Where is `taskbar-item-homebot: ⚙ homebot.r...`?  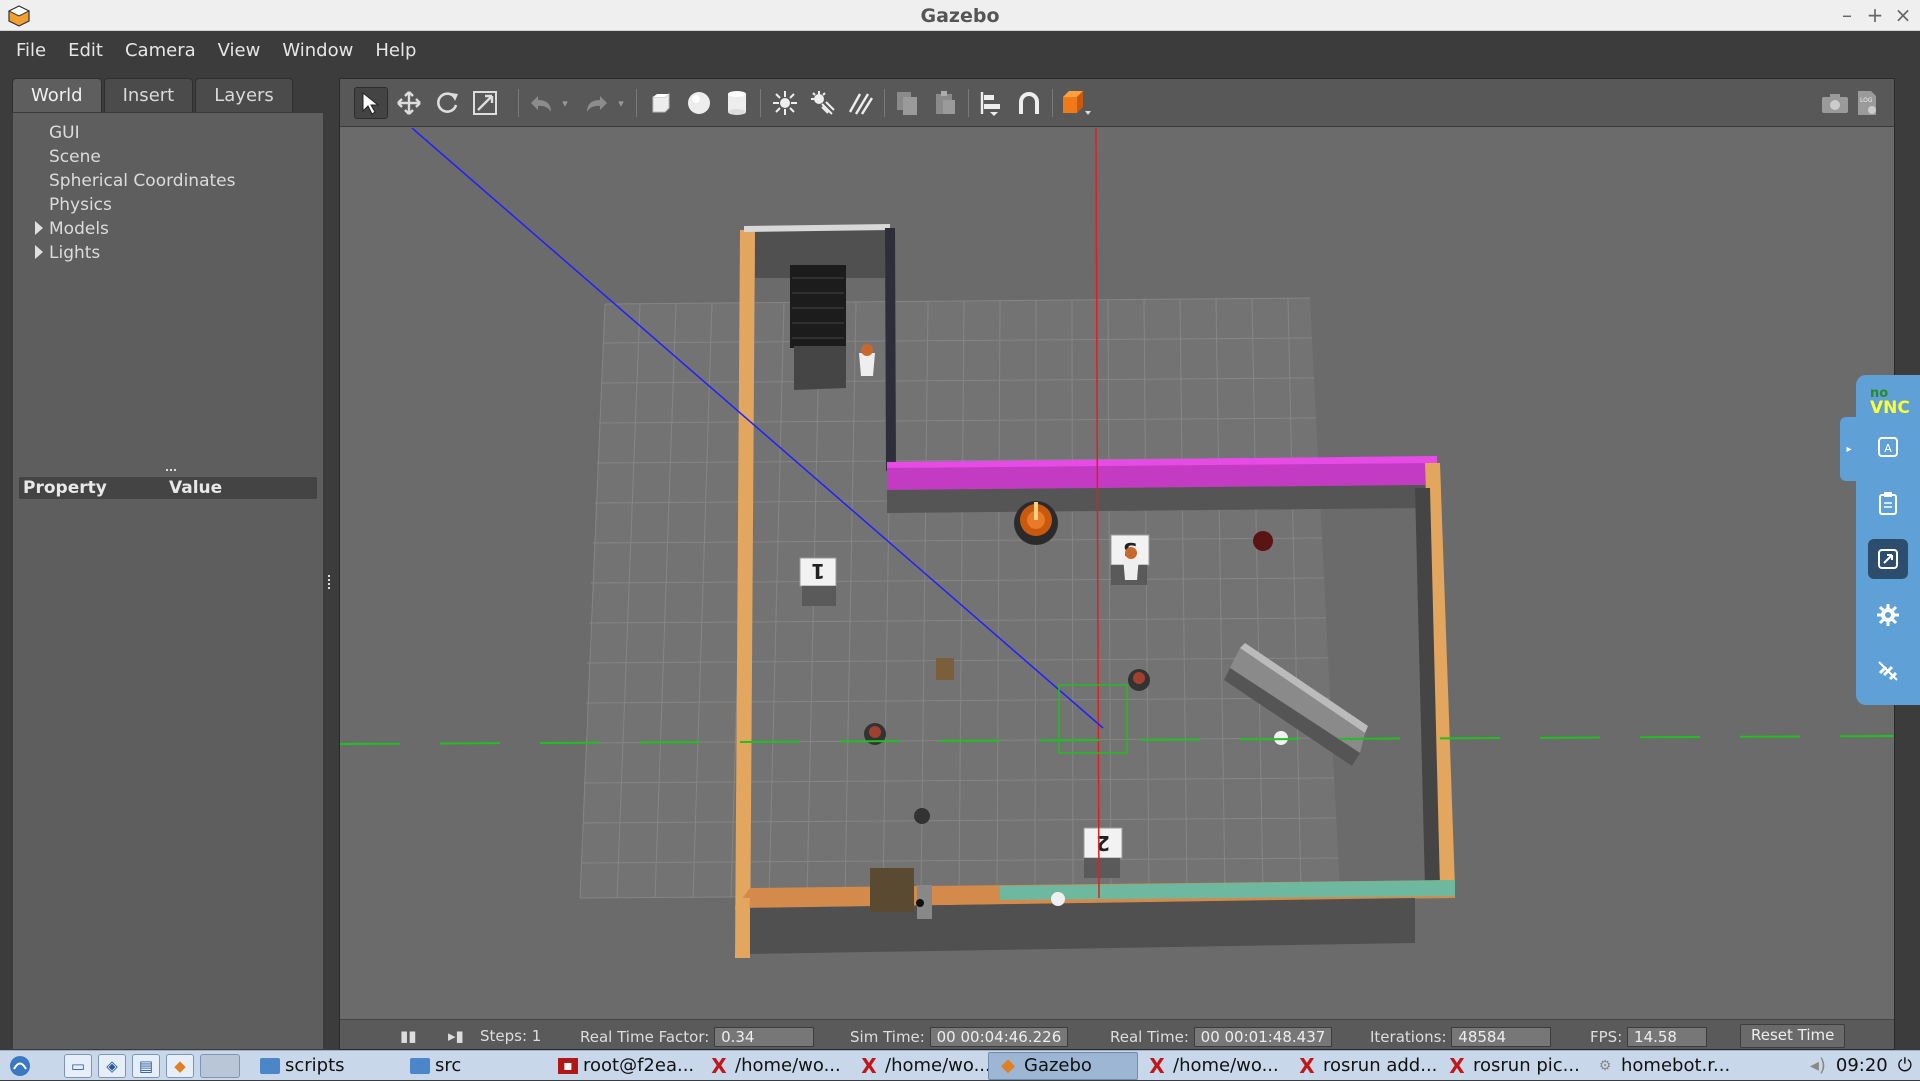 taskbar-item-homebot: ⚙ homebot.r... is located at coordinates (1662, 1066).